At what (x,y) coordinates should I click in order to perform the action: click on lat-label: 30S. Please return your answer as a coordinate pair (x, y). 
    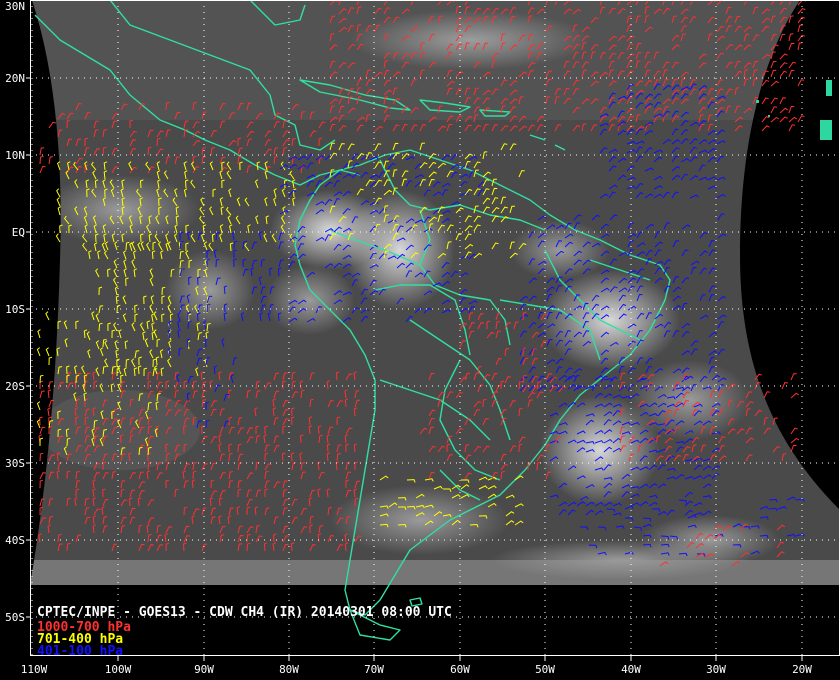
    Looking at the image, I should click on (15, 463).